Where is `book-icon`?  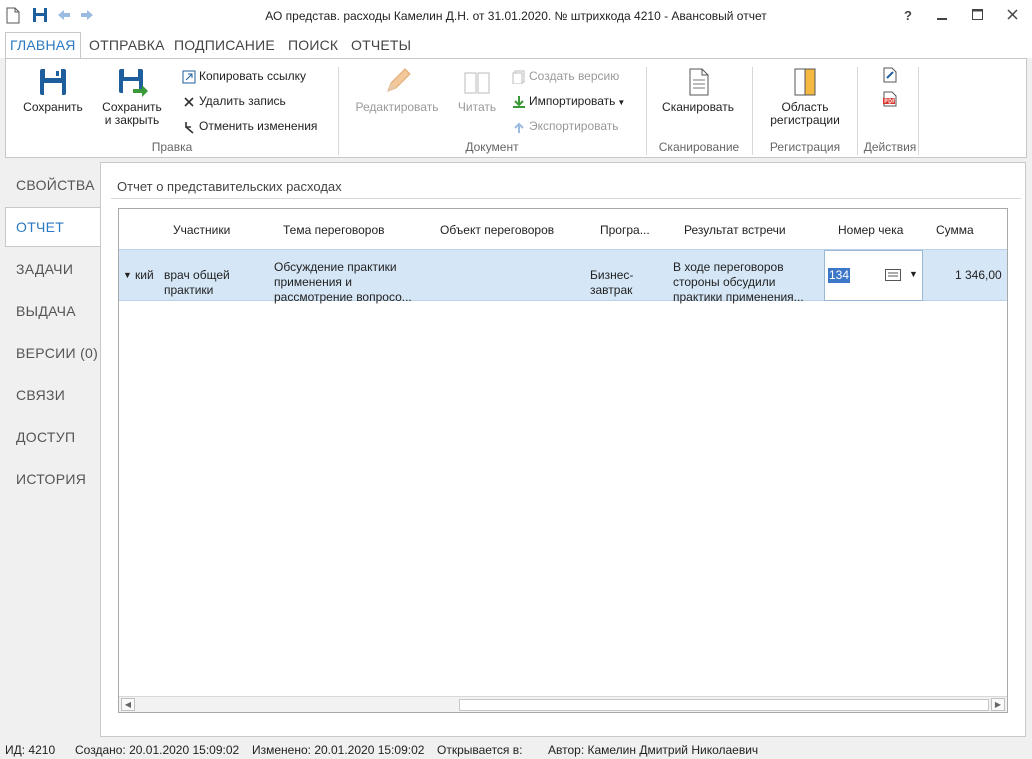
book-icon is located at coordinates (477, 83).